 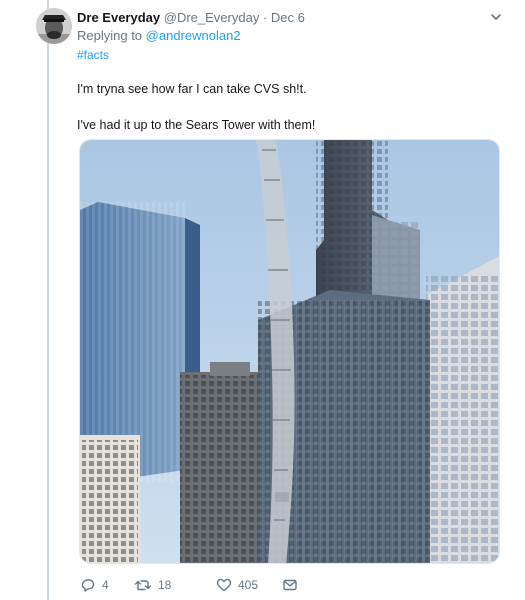 What do you see at coordinates (193, 35) in the screenshot?
I see `replying-to-link: @andrewnolan2` at bounding box center [193, 35].